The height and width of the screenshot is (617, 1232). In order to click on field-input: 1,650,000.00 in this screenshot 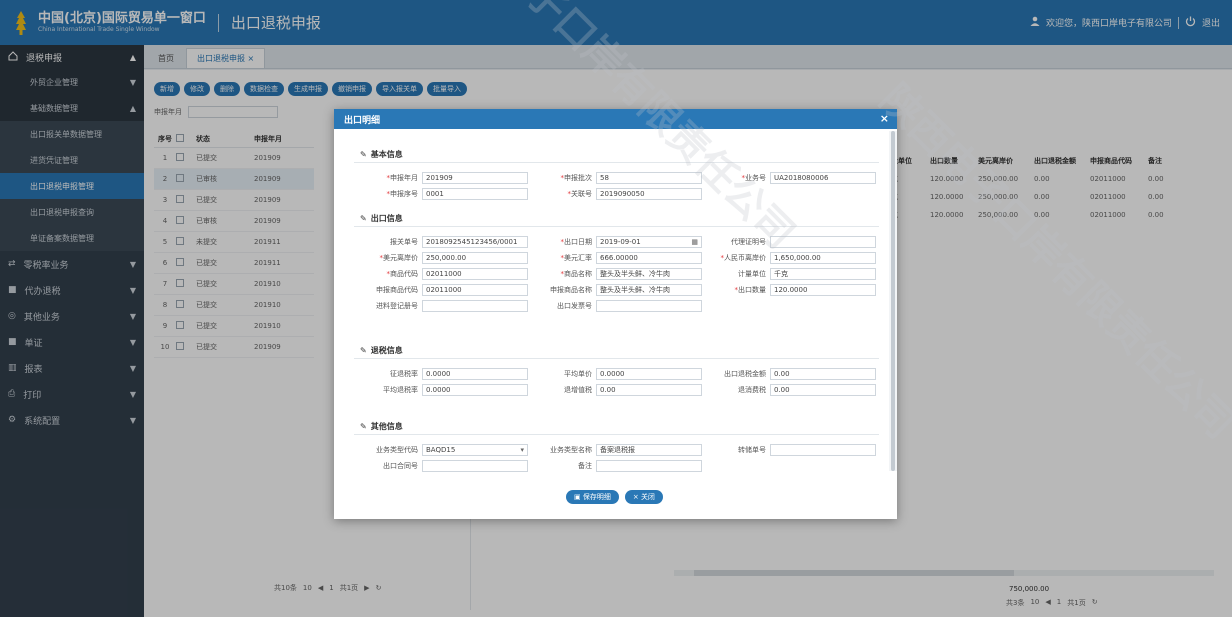, I will do `click(823, 258)`.